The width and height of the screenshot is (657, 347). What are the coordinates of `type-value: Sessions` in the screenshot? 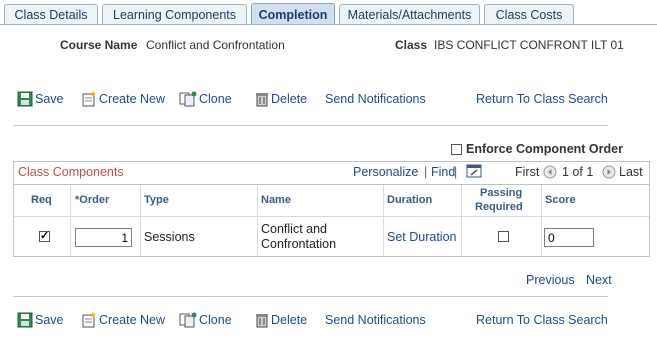 It's located at (169, 237).